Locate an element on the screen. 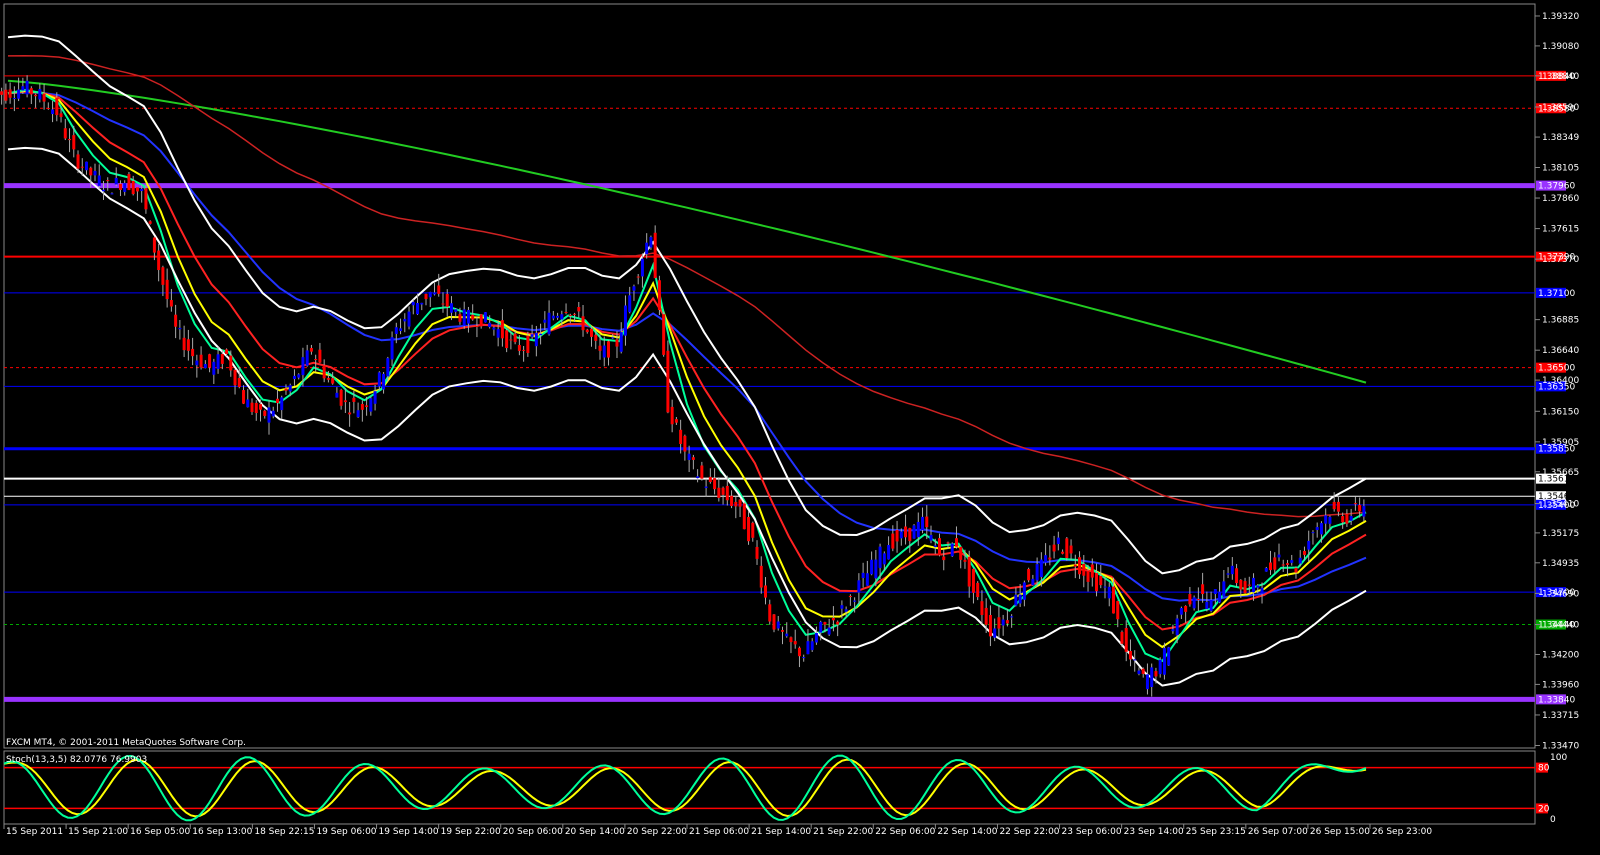 This screenshot has height=855, width=1600. price-tick-label: 1.35665 is located at coordinates (1560, 473).